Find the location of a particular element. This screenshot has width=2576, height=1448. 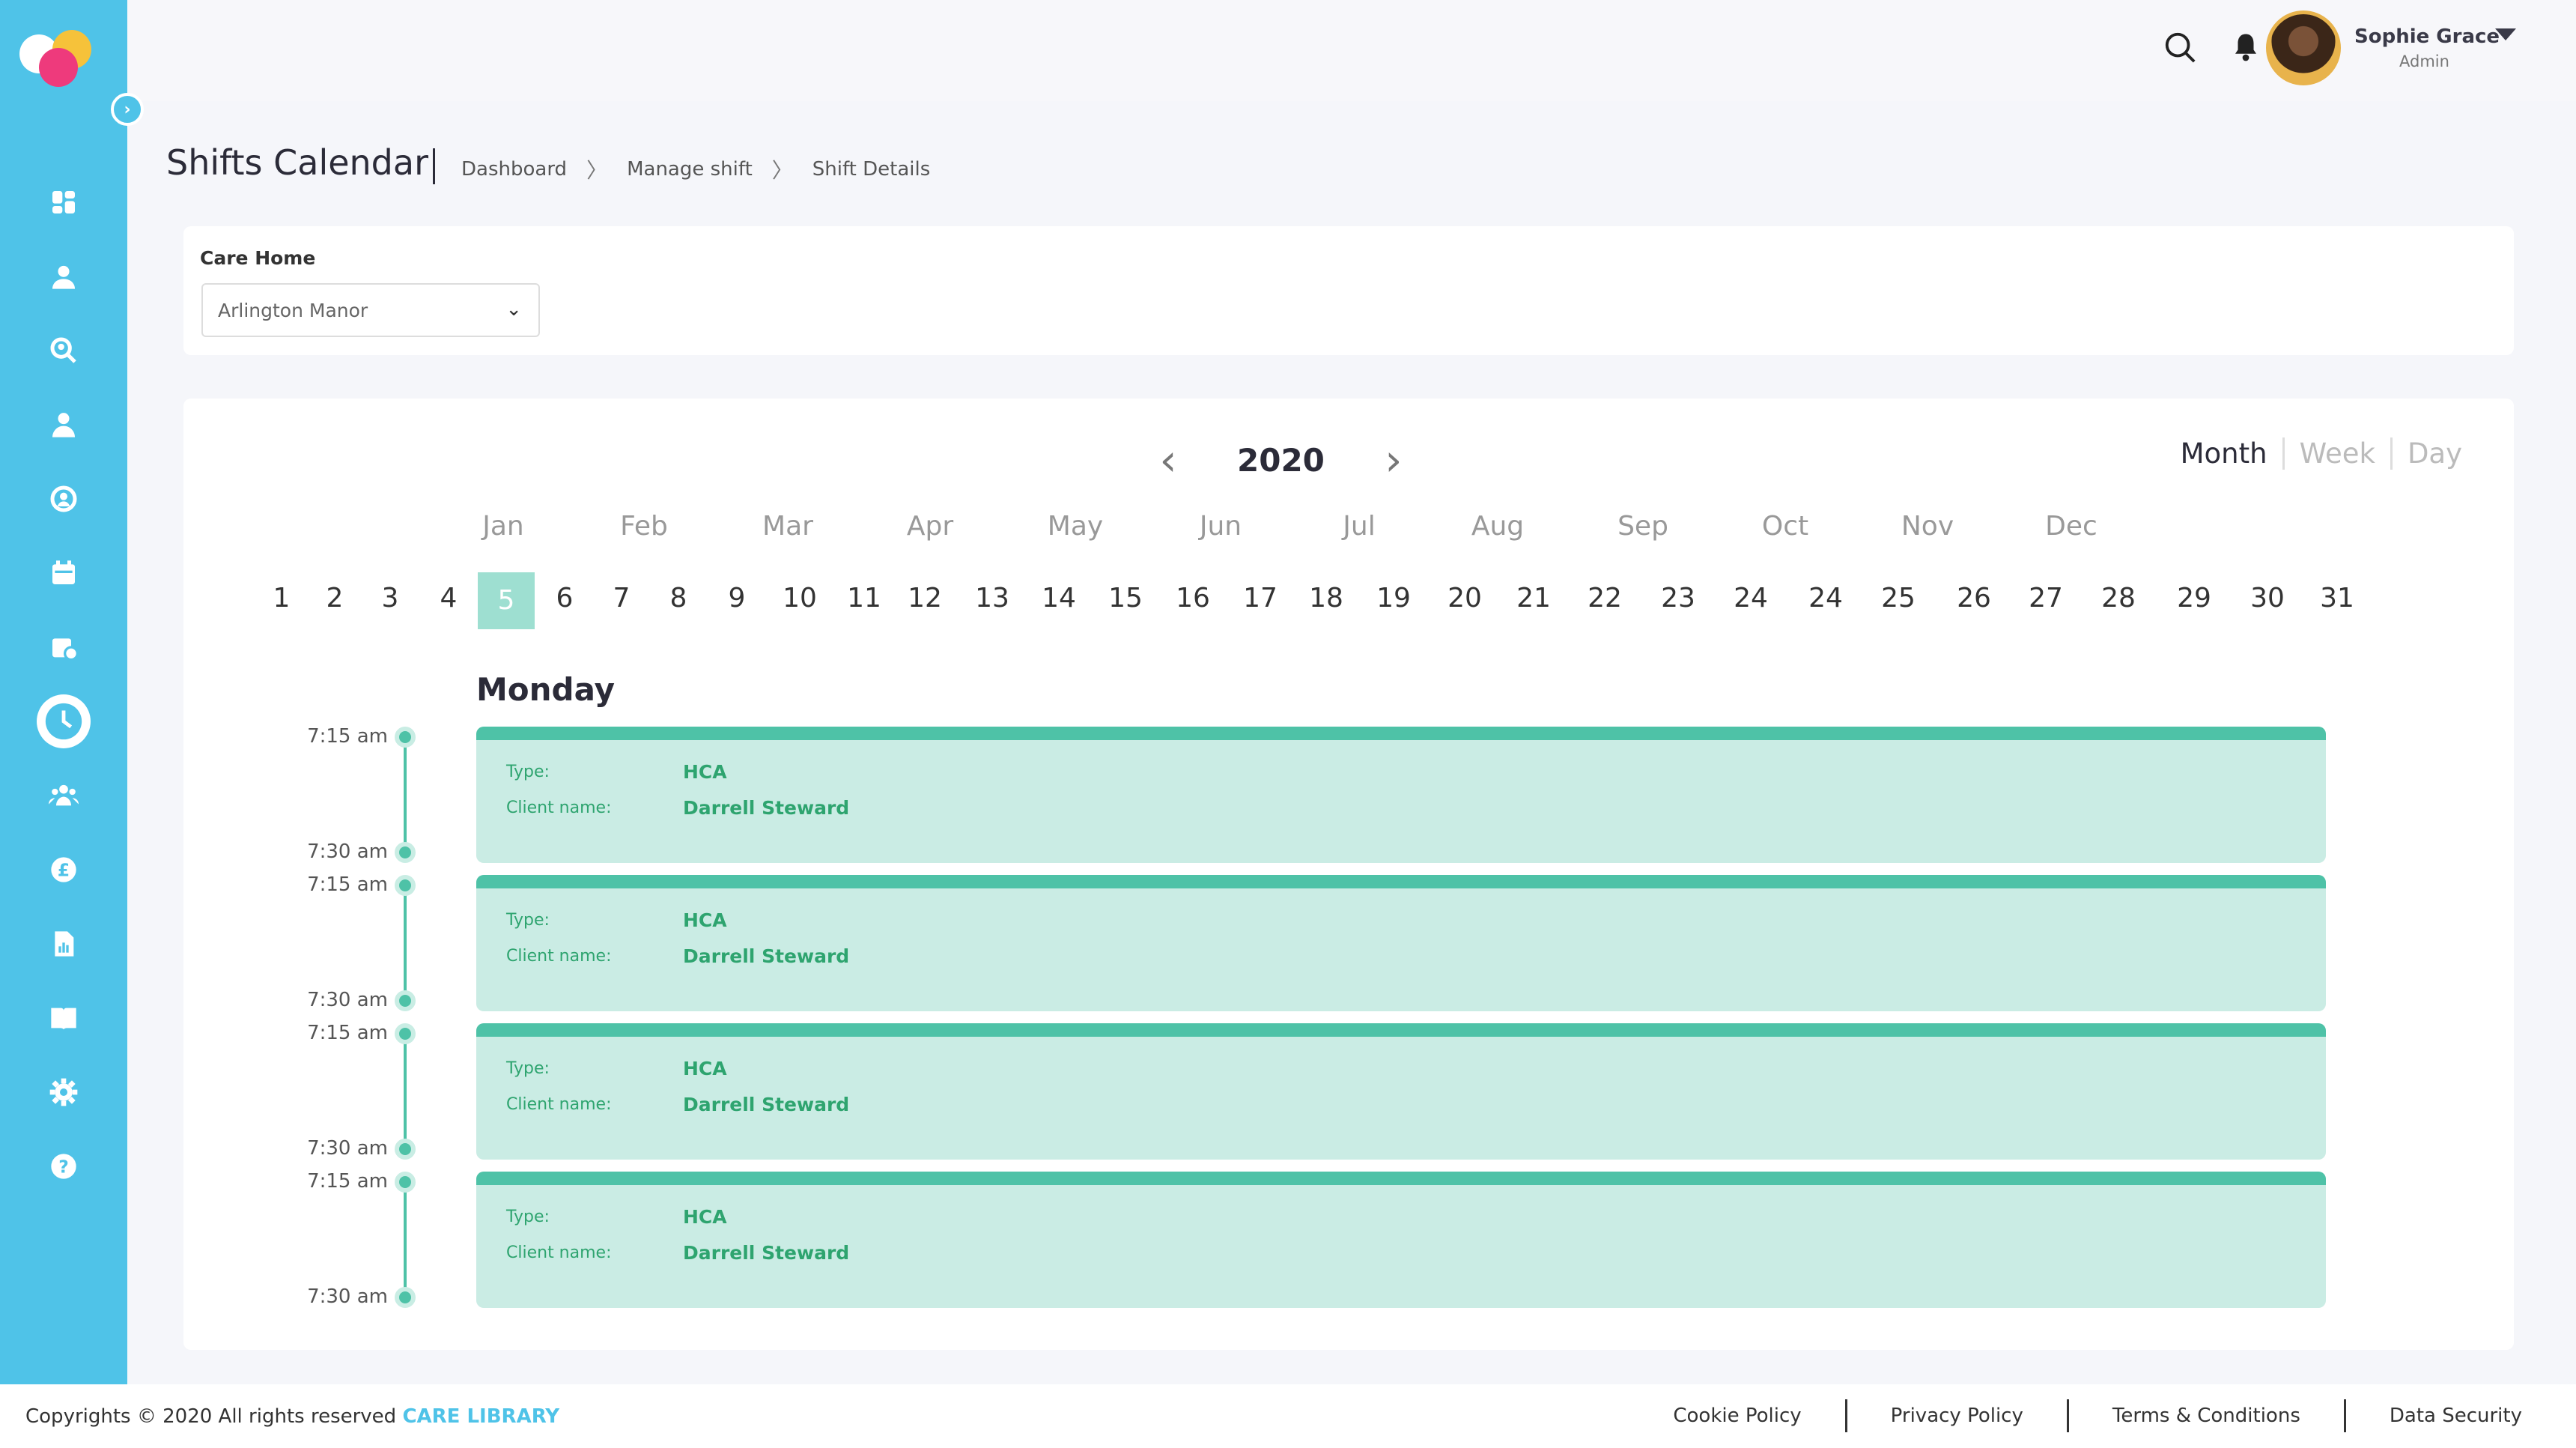

view-day-tab: Day is located at coordinates (2433, 453).